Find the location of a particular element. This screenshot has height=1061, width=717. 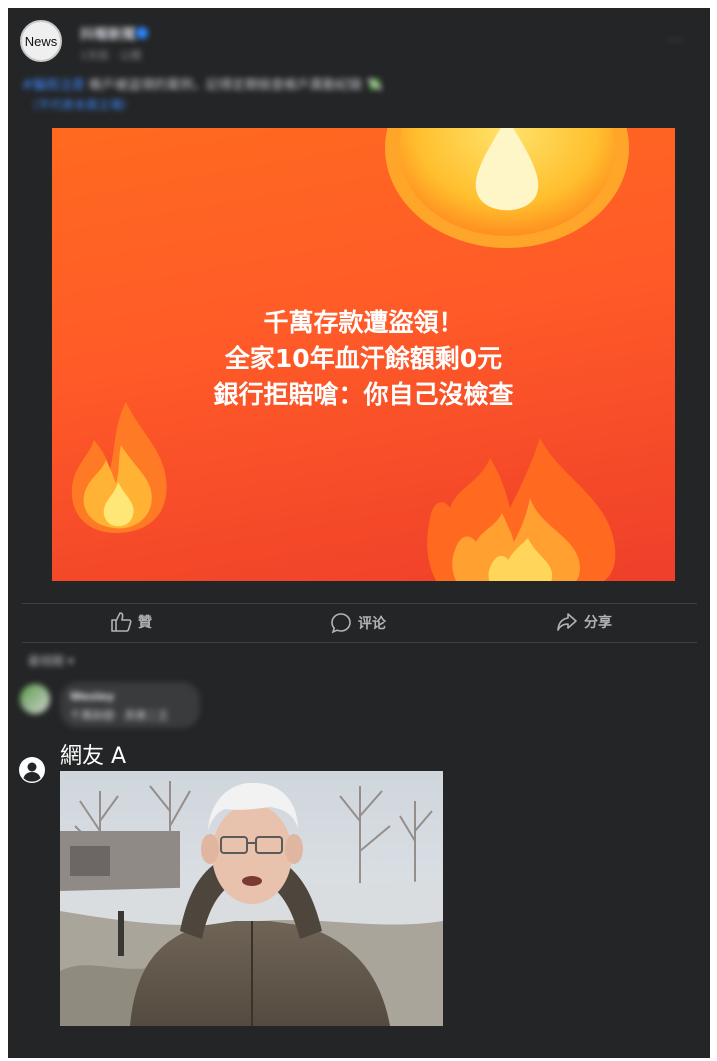

commenter-name-a: 網友 A is located at coordinates (93, 754).